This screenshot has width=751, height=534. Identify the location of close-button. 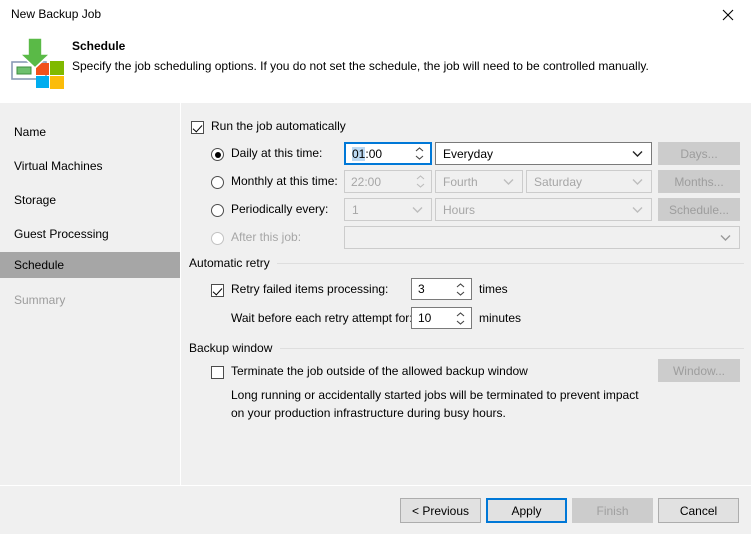
(728, 15).